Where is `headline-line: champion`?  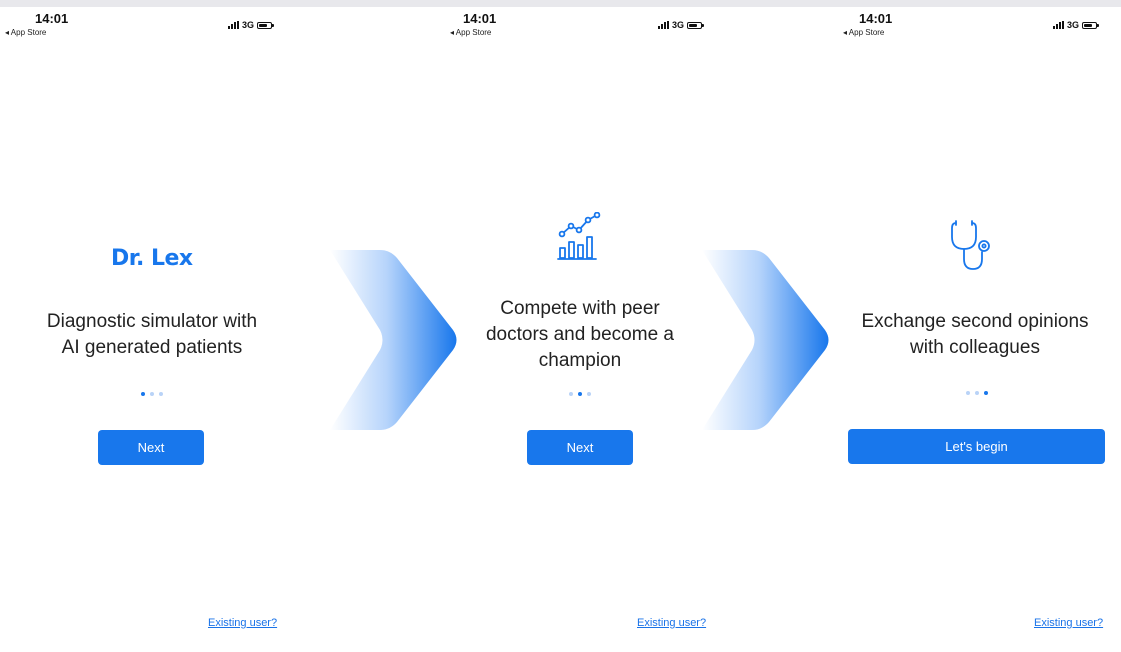 headline-line: champion is located at coordinates (580, 360).